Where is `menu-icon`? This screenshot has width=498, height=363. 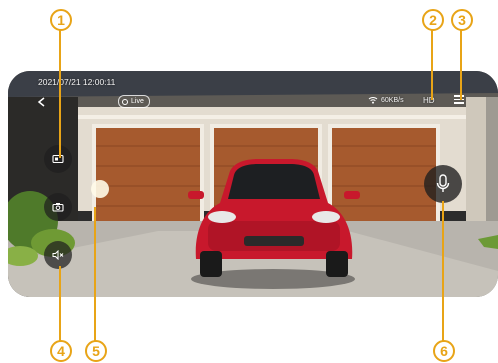
menu-icon is located at coordinates (459, 99).